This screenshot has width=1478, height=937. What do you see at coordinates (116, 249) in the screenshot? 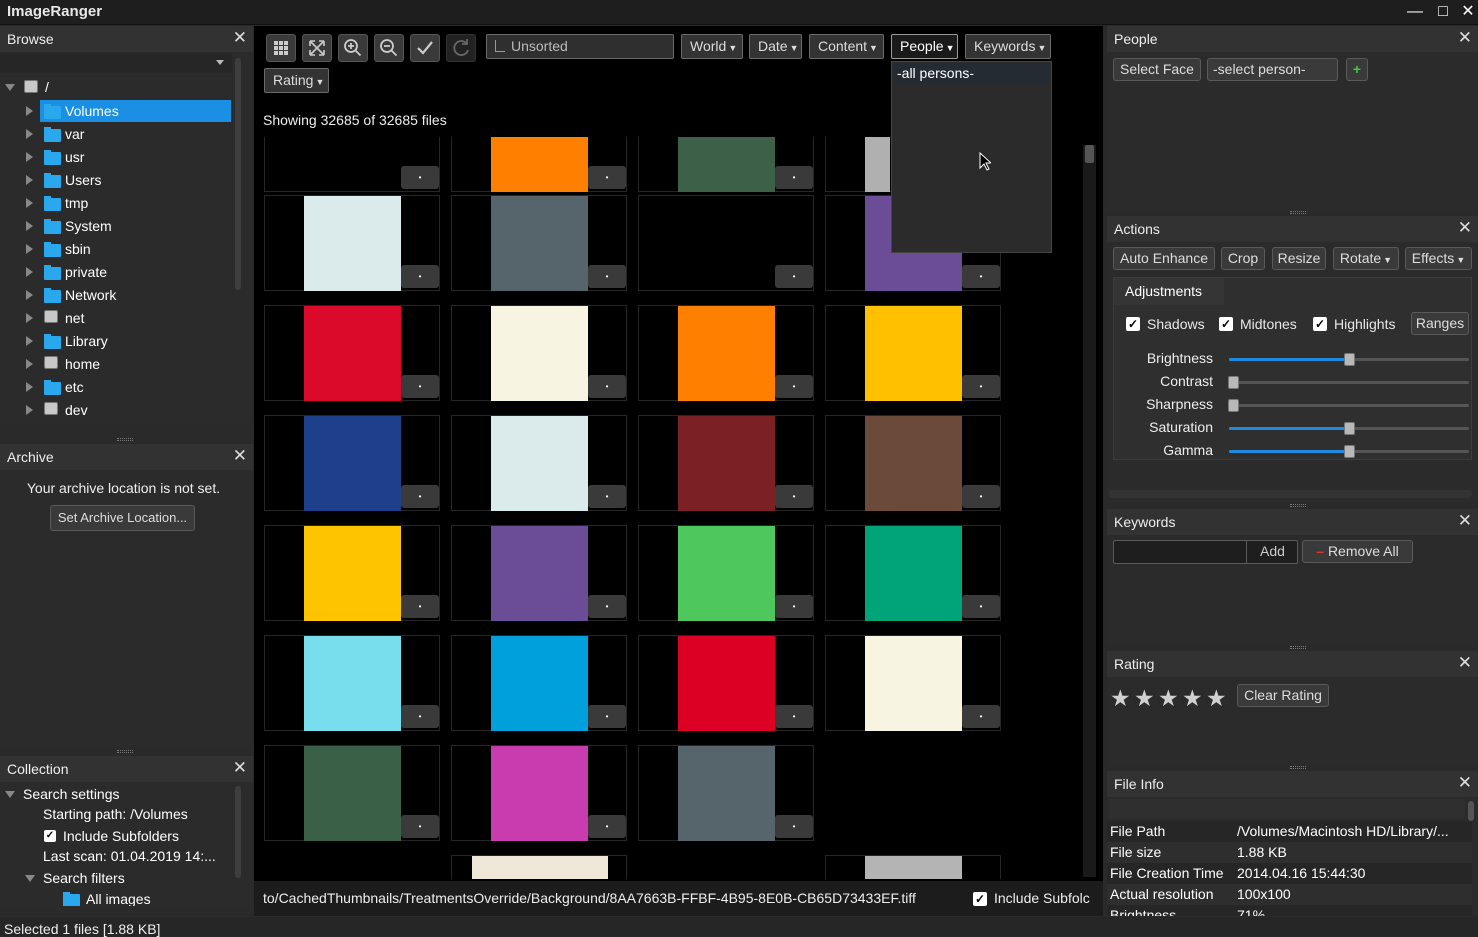
I see `tree-item-sbin: sbin` at bounding box center [116, 249].